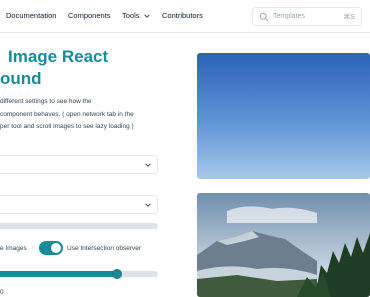 The width and height of the screenshot is (370, 297). I want to click on images-option-label: e Images, so click(13, 248).